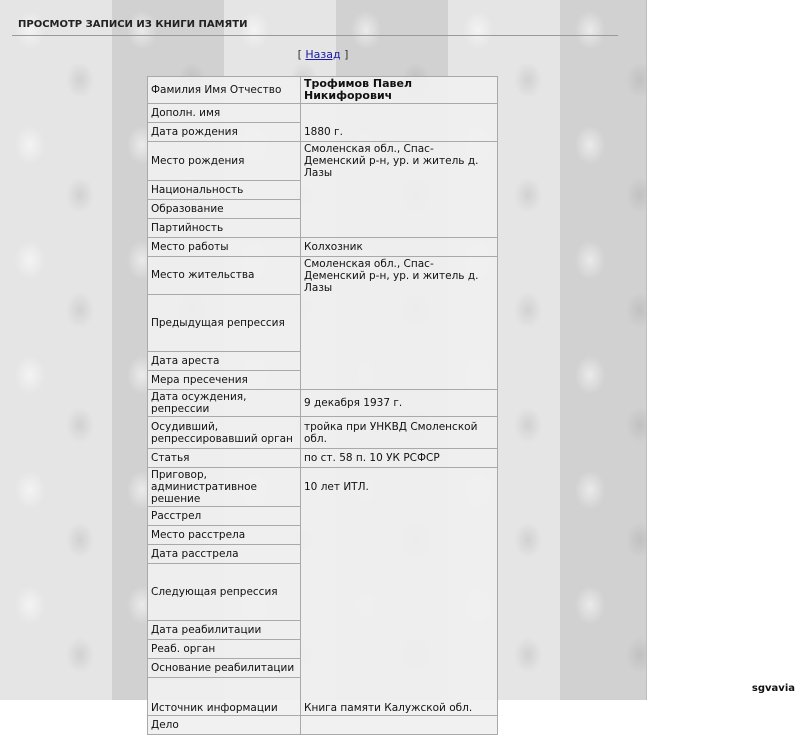 This screenshot has height=735, width=803. I want to click on field-label: Фамилия Имя Отчество, so click(224, 90).